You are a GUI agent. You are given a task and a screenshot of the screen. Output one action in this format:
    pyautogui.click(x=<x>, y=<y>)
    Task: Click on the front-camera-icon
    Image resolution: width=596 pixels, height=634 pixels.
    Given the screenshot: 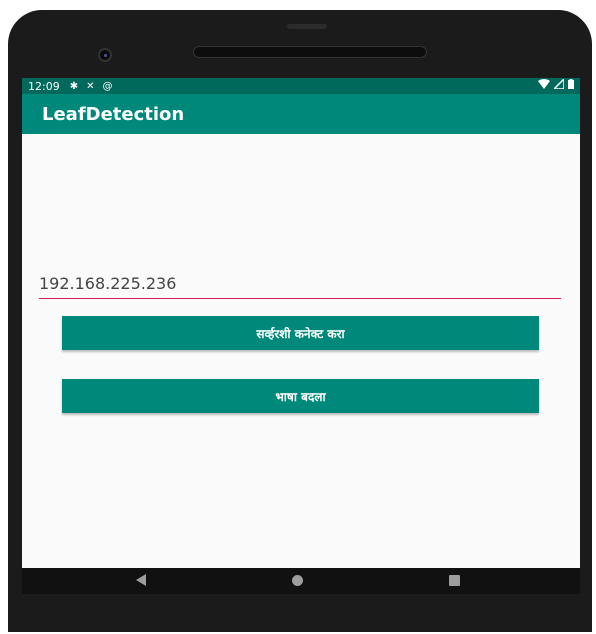 What is the action you would take?
    pyautogui.click(x=105, y=55)
    